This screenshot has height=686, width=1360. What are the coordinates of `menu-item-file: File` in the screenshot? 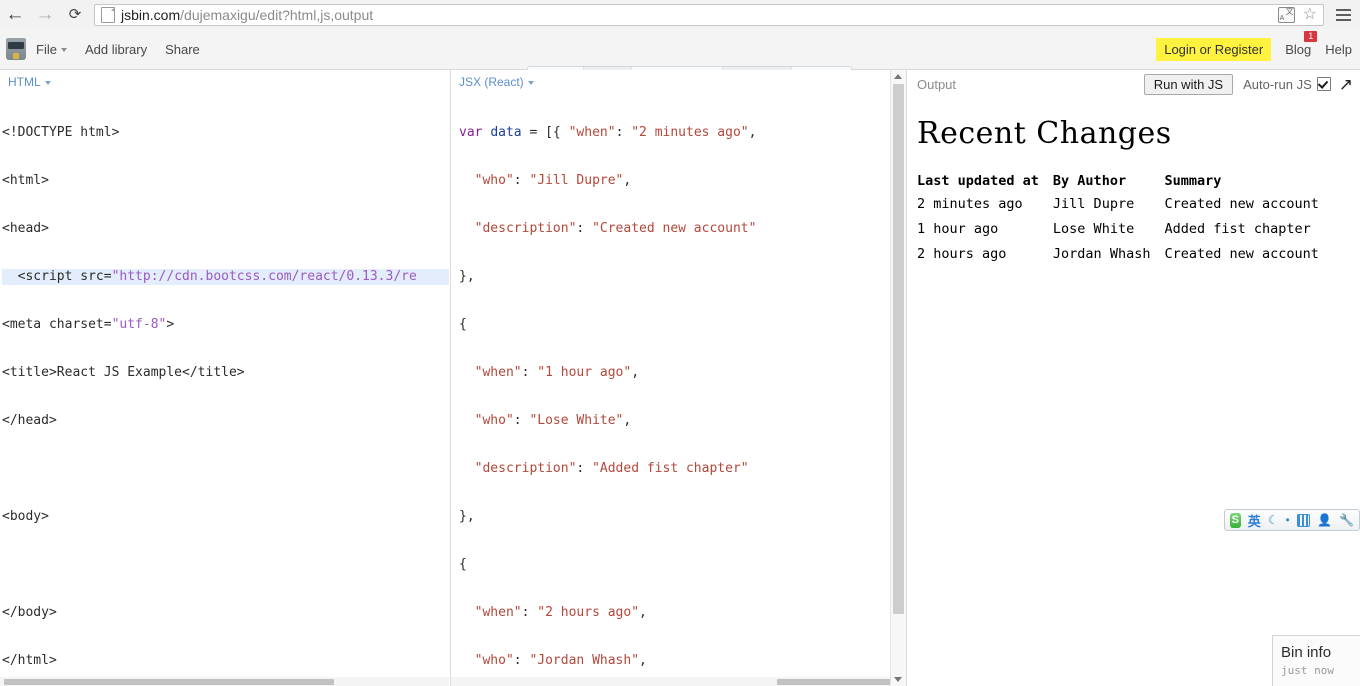 It's located at (51, 49).